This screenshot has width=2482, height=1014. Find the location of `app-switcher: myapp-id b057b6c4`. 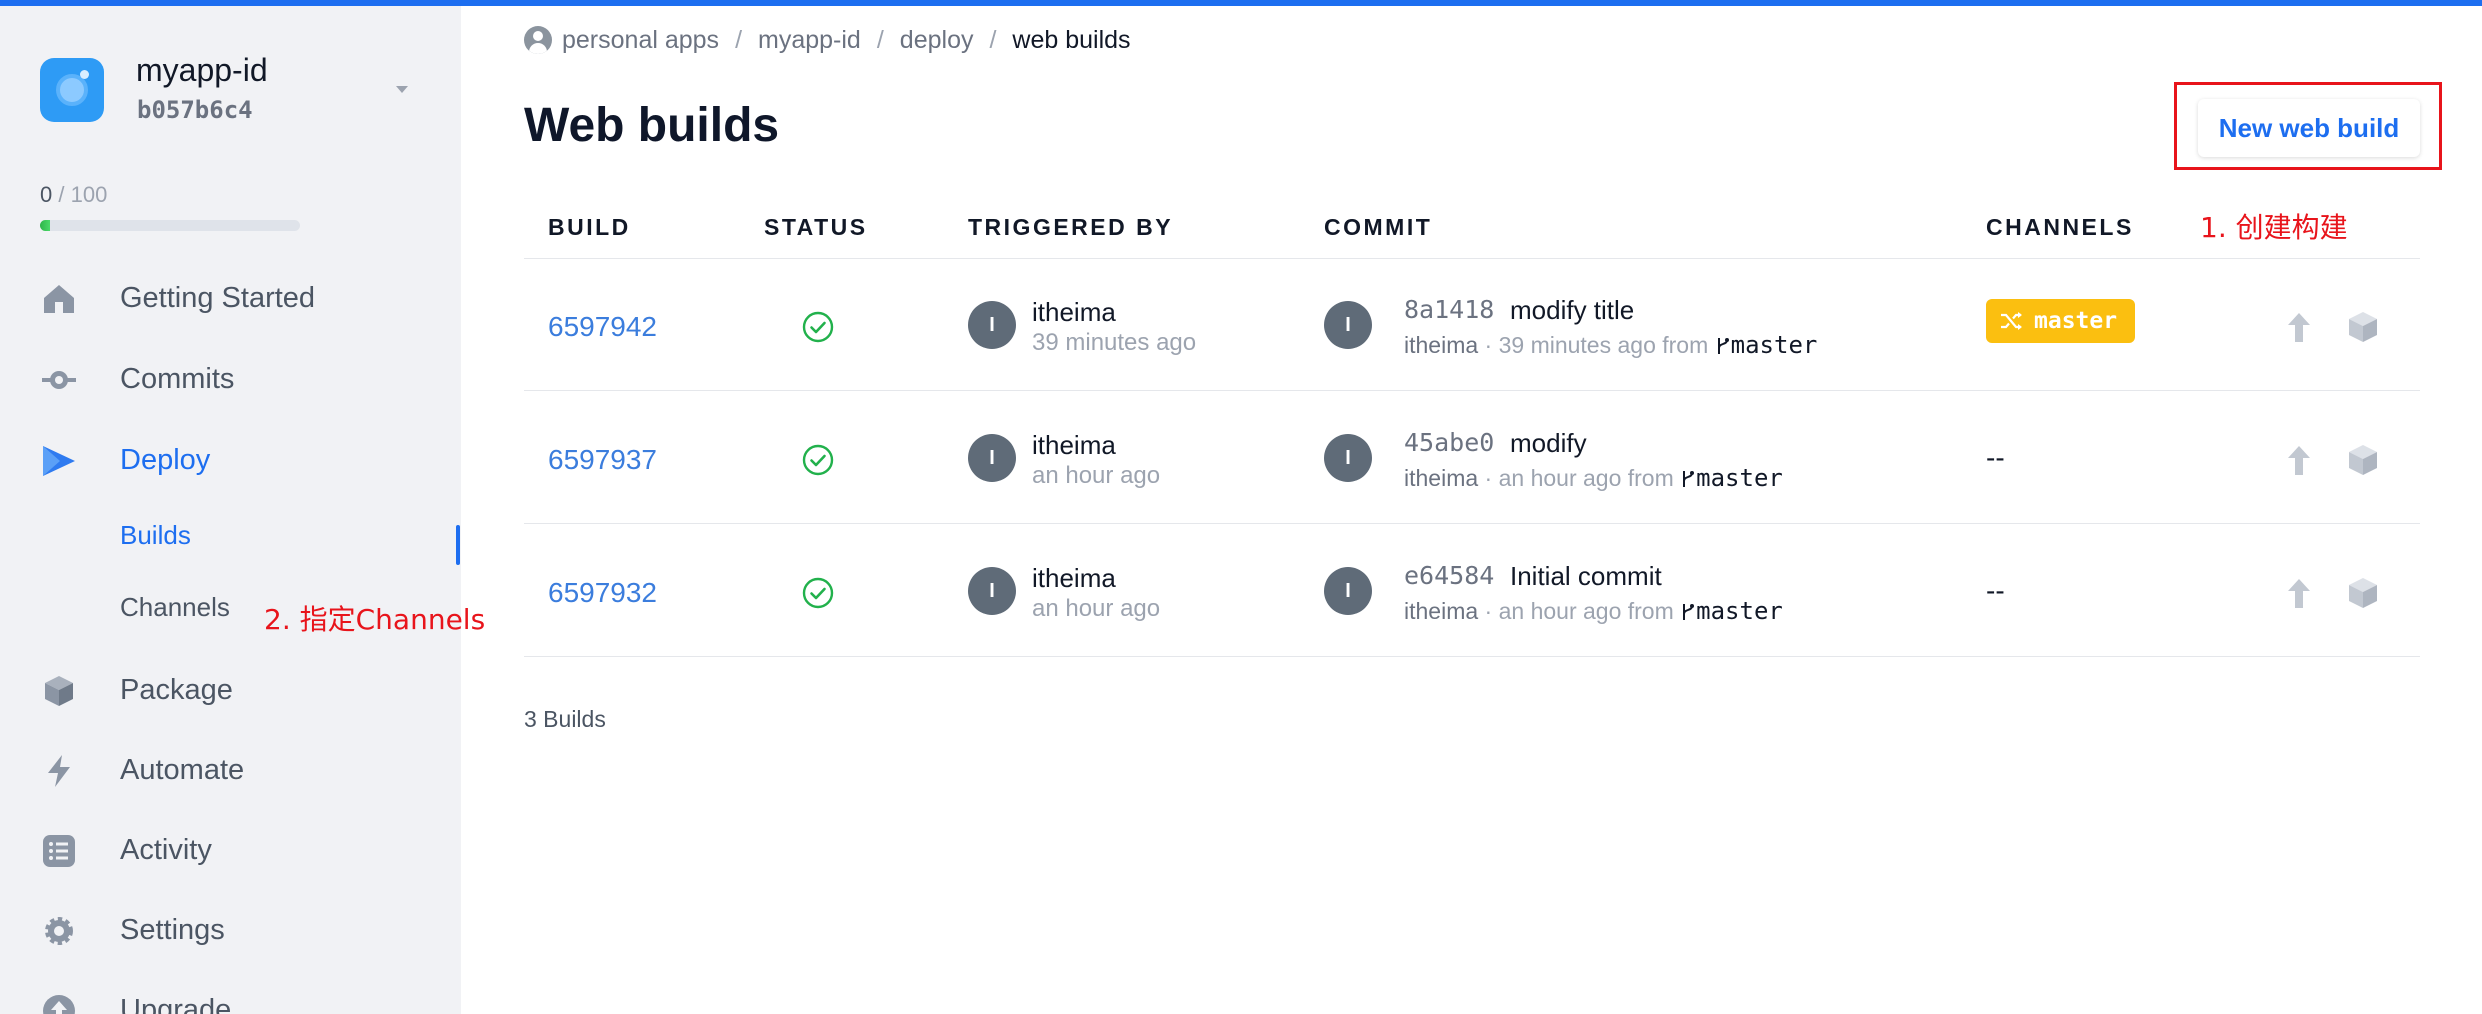

app-switcher: myapp-id b057b6c4 is located at coordinates (230, 88).